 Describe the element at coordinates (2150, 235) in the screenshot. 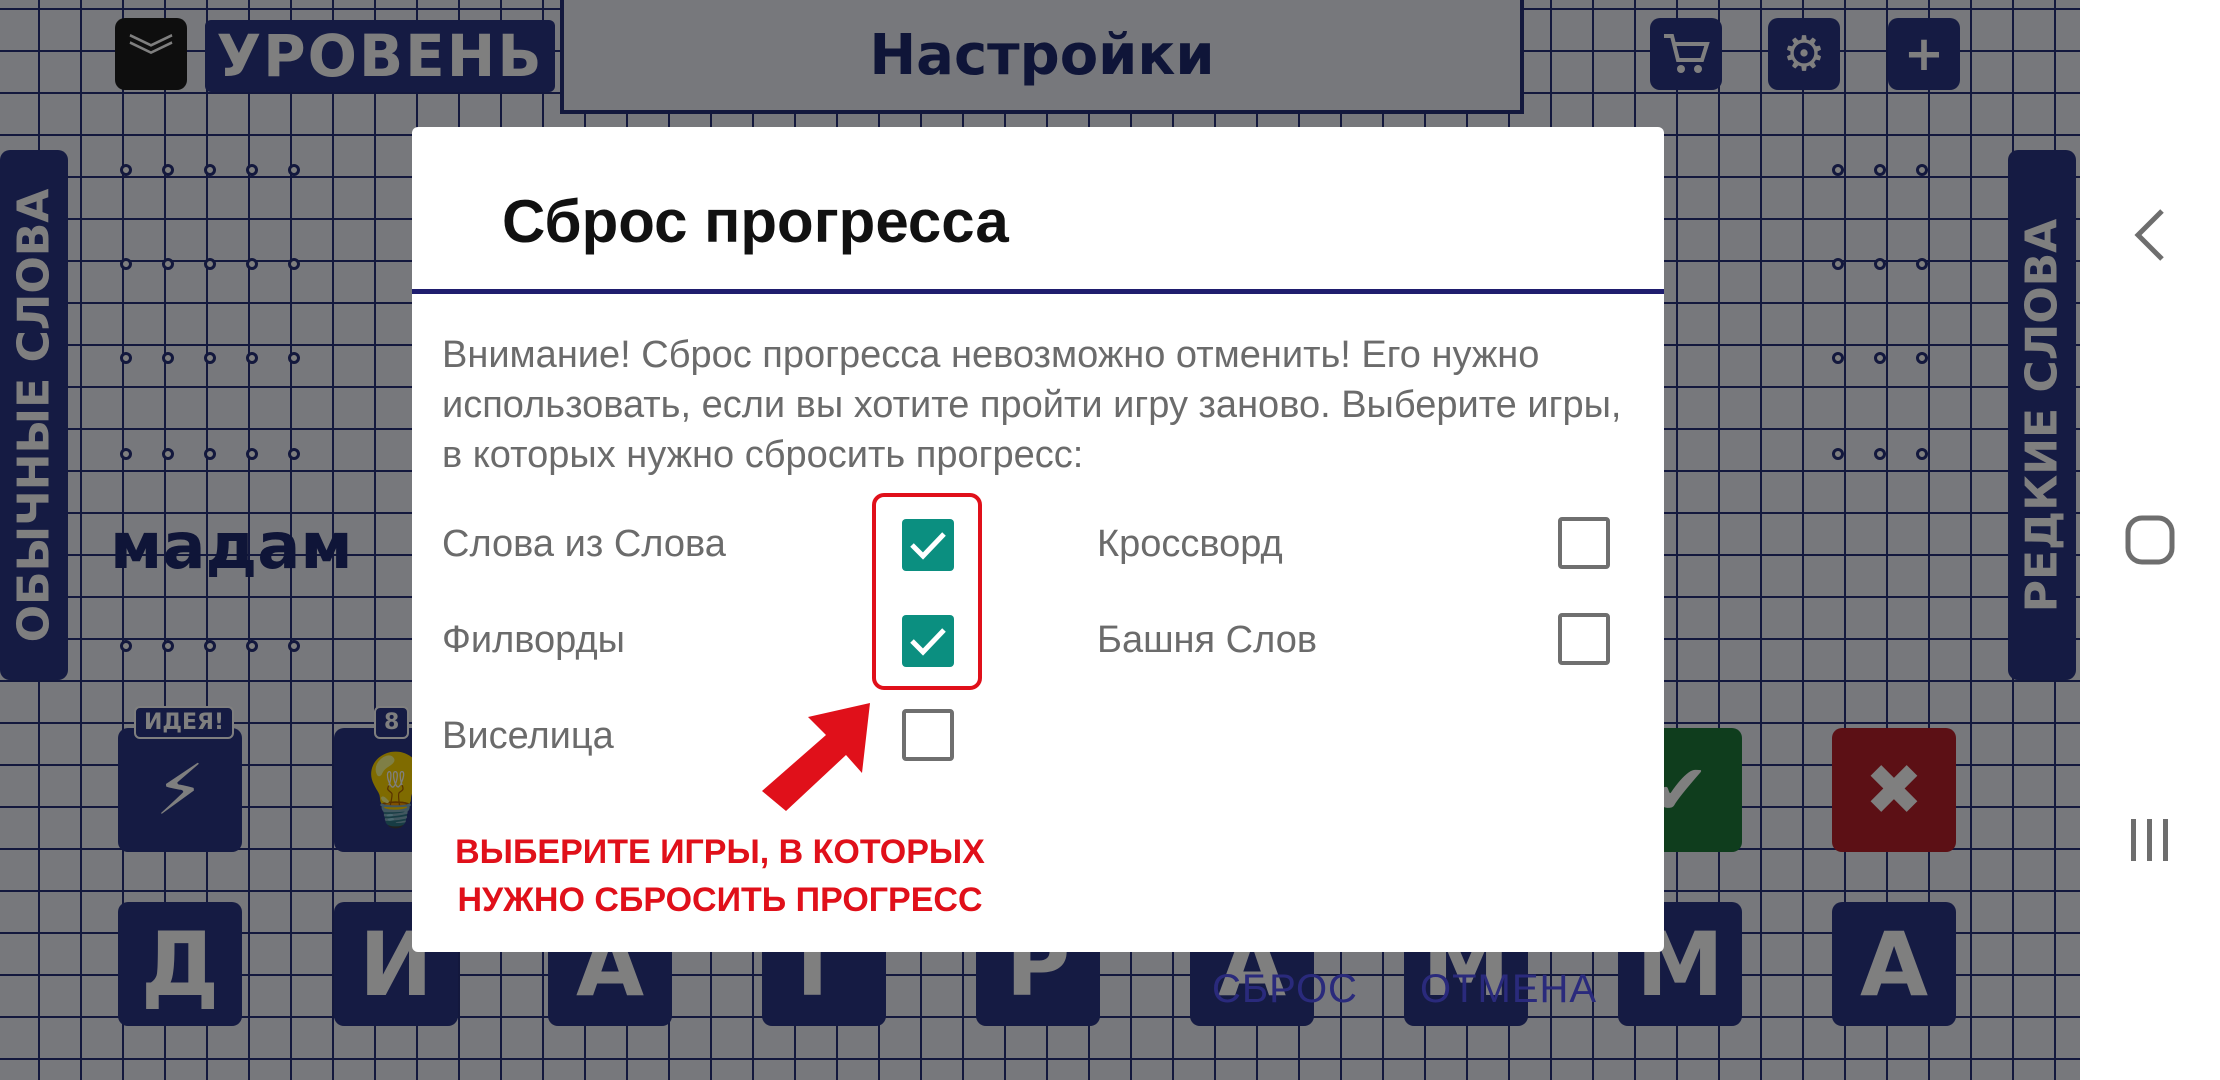

I see `back-icon` at that location.